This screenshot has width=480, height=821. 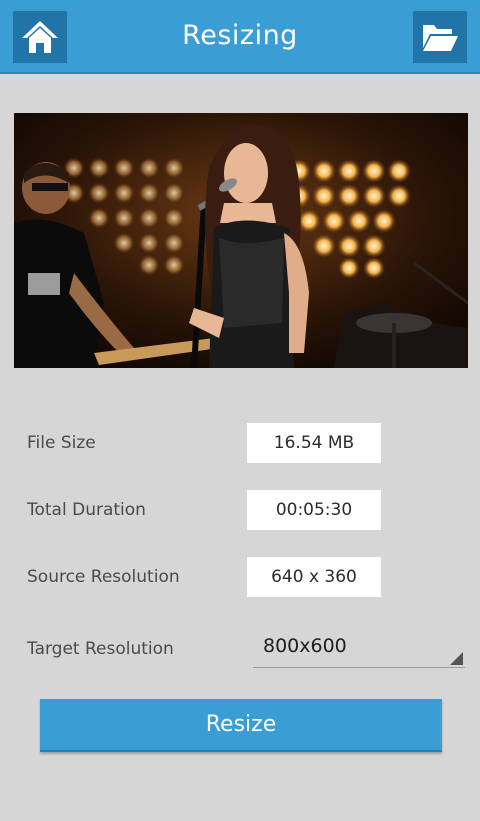 I want to click on file-size-value: 16.54 MB, so click(x=314, y=443).